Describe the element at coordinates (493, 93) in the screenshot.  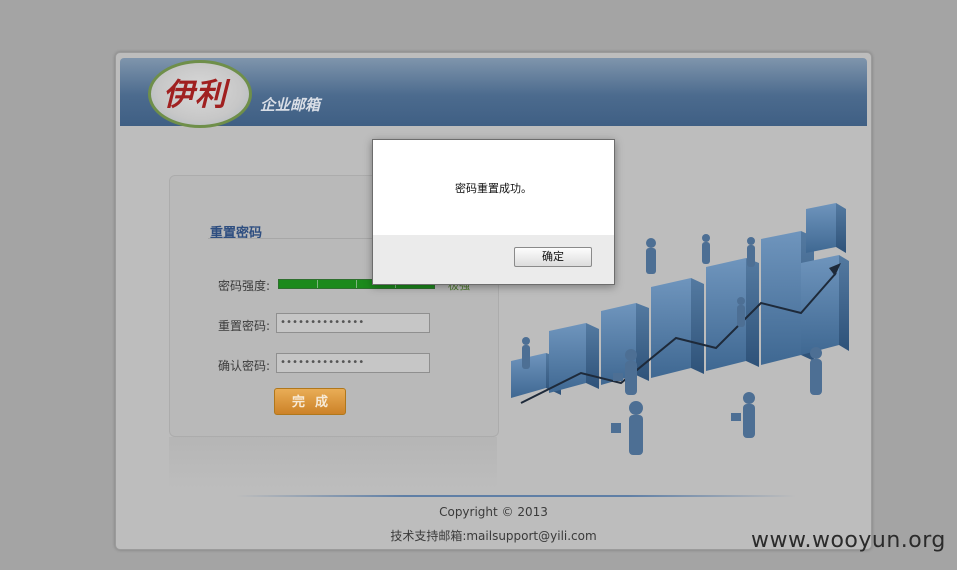
I see `header-banner: 伊利 企业邮箱` at that location.